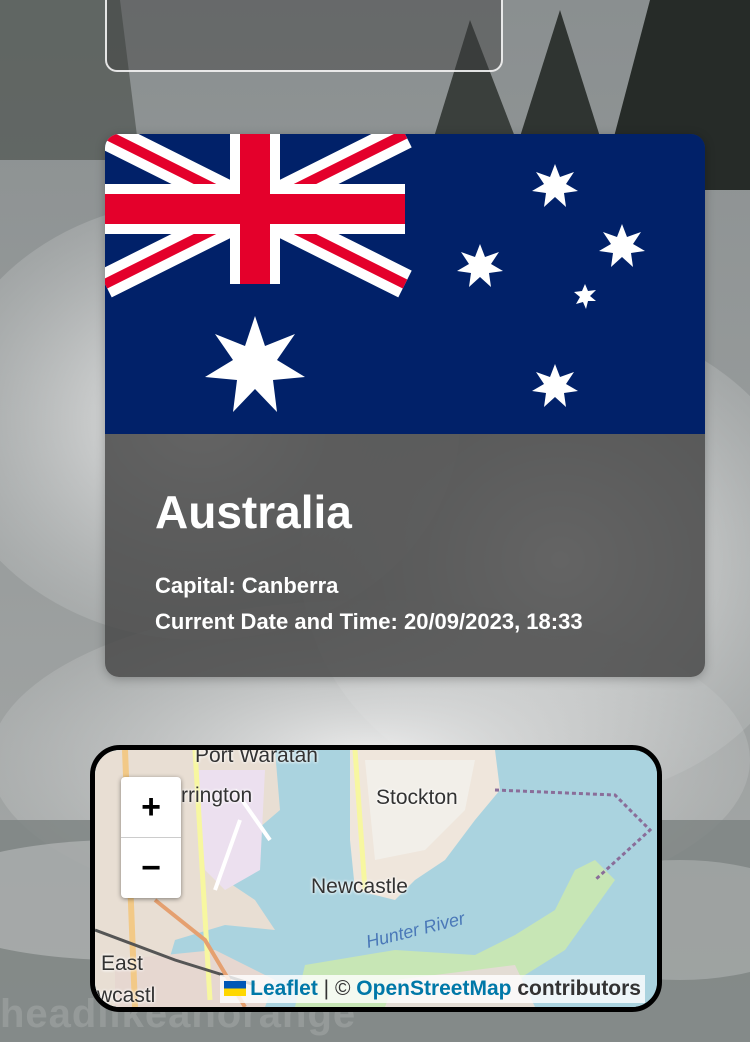 The width and height of the screenshot is (750, 1042). Describe the element at coordinates (151, 868) in the screenshot. I see `zoom-out-button: −` at that location.